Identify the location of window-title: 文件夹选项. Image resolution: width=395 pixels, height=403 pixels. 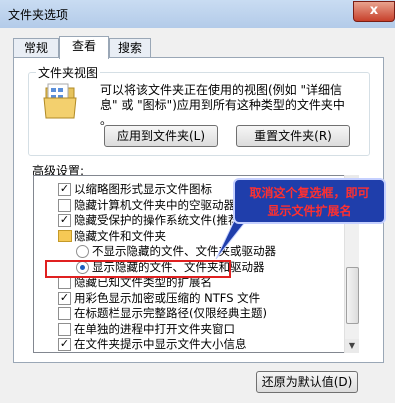
(38, 15).